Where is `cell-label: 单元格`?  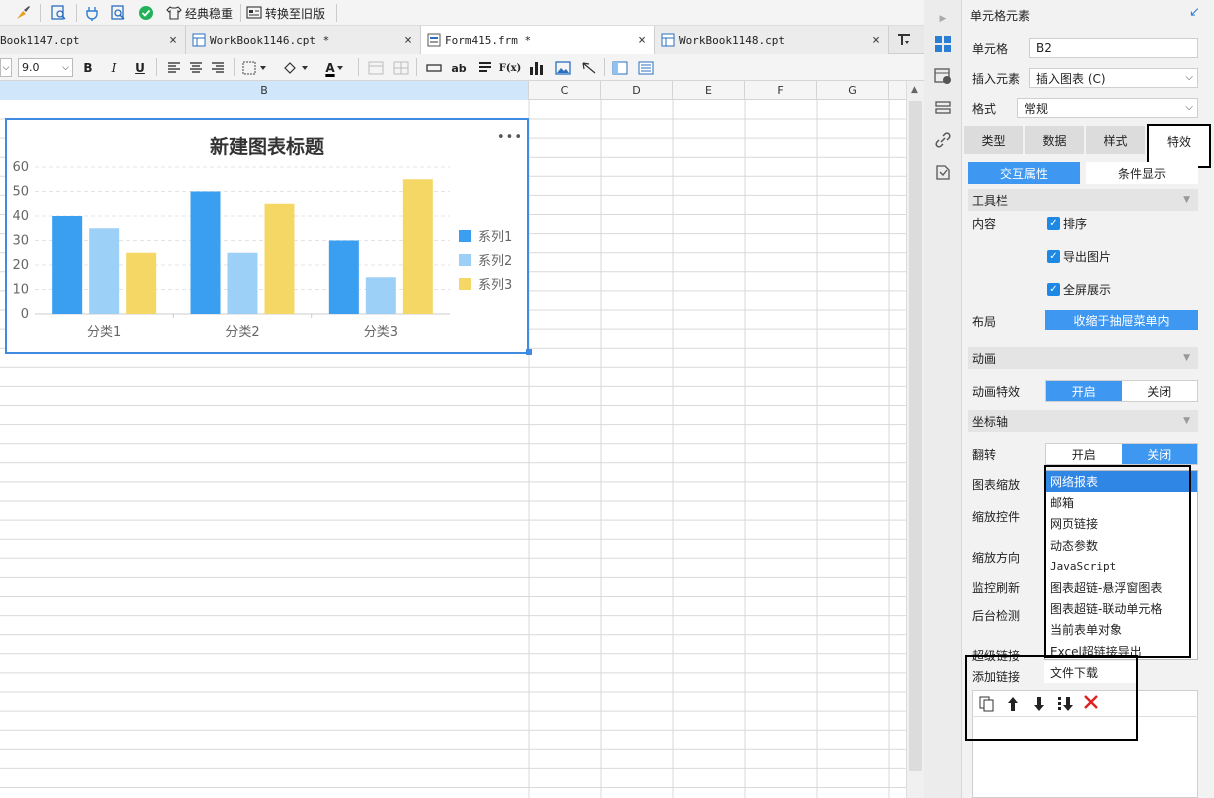 cell-label: 单元格 is located at coordinates (990, 49).